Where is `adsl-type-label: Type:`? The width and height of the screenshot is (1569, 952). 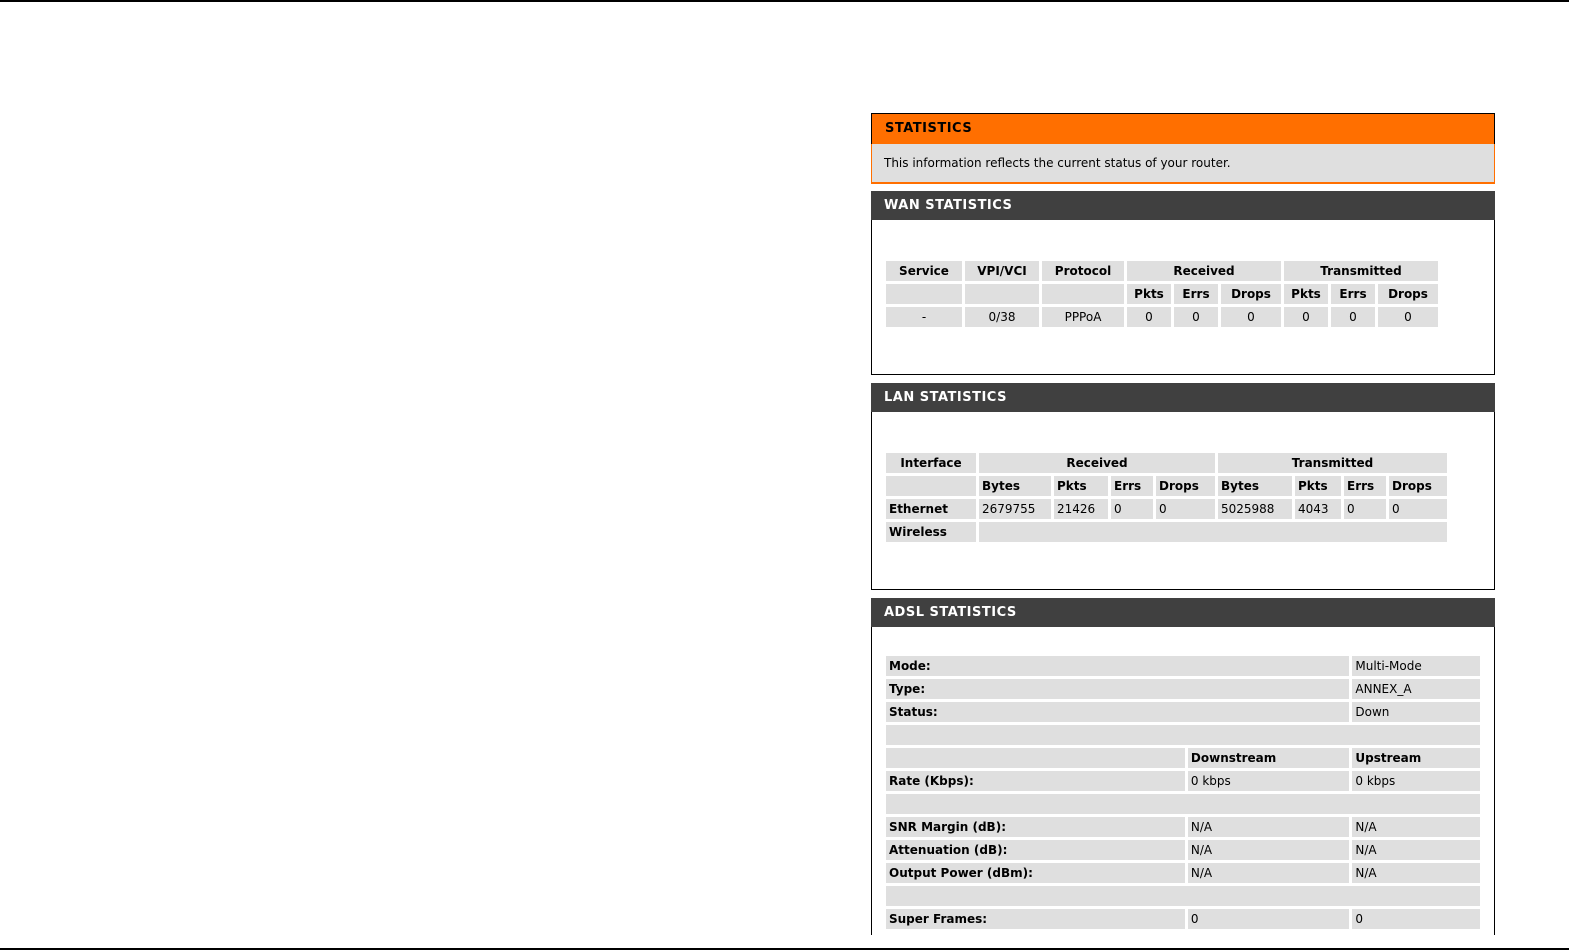 adsl-type-label: Type: is located at coordinates (1118, 689).